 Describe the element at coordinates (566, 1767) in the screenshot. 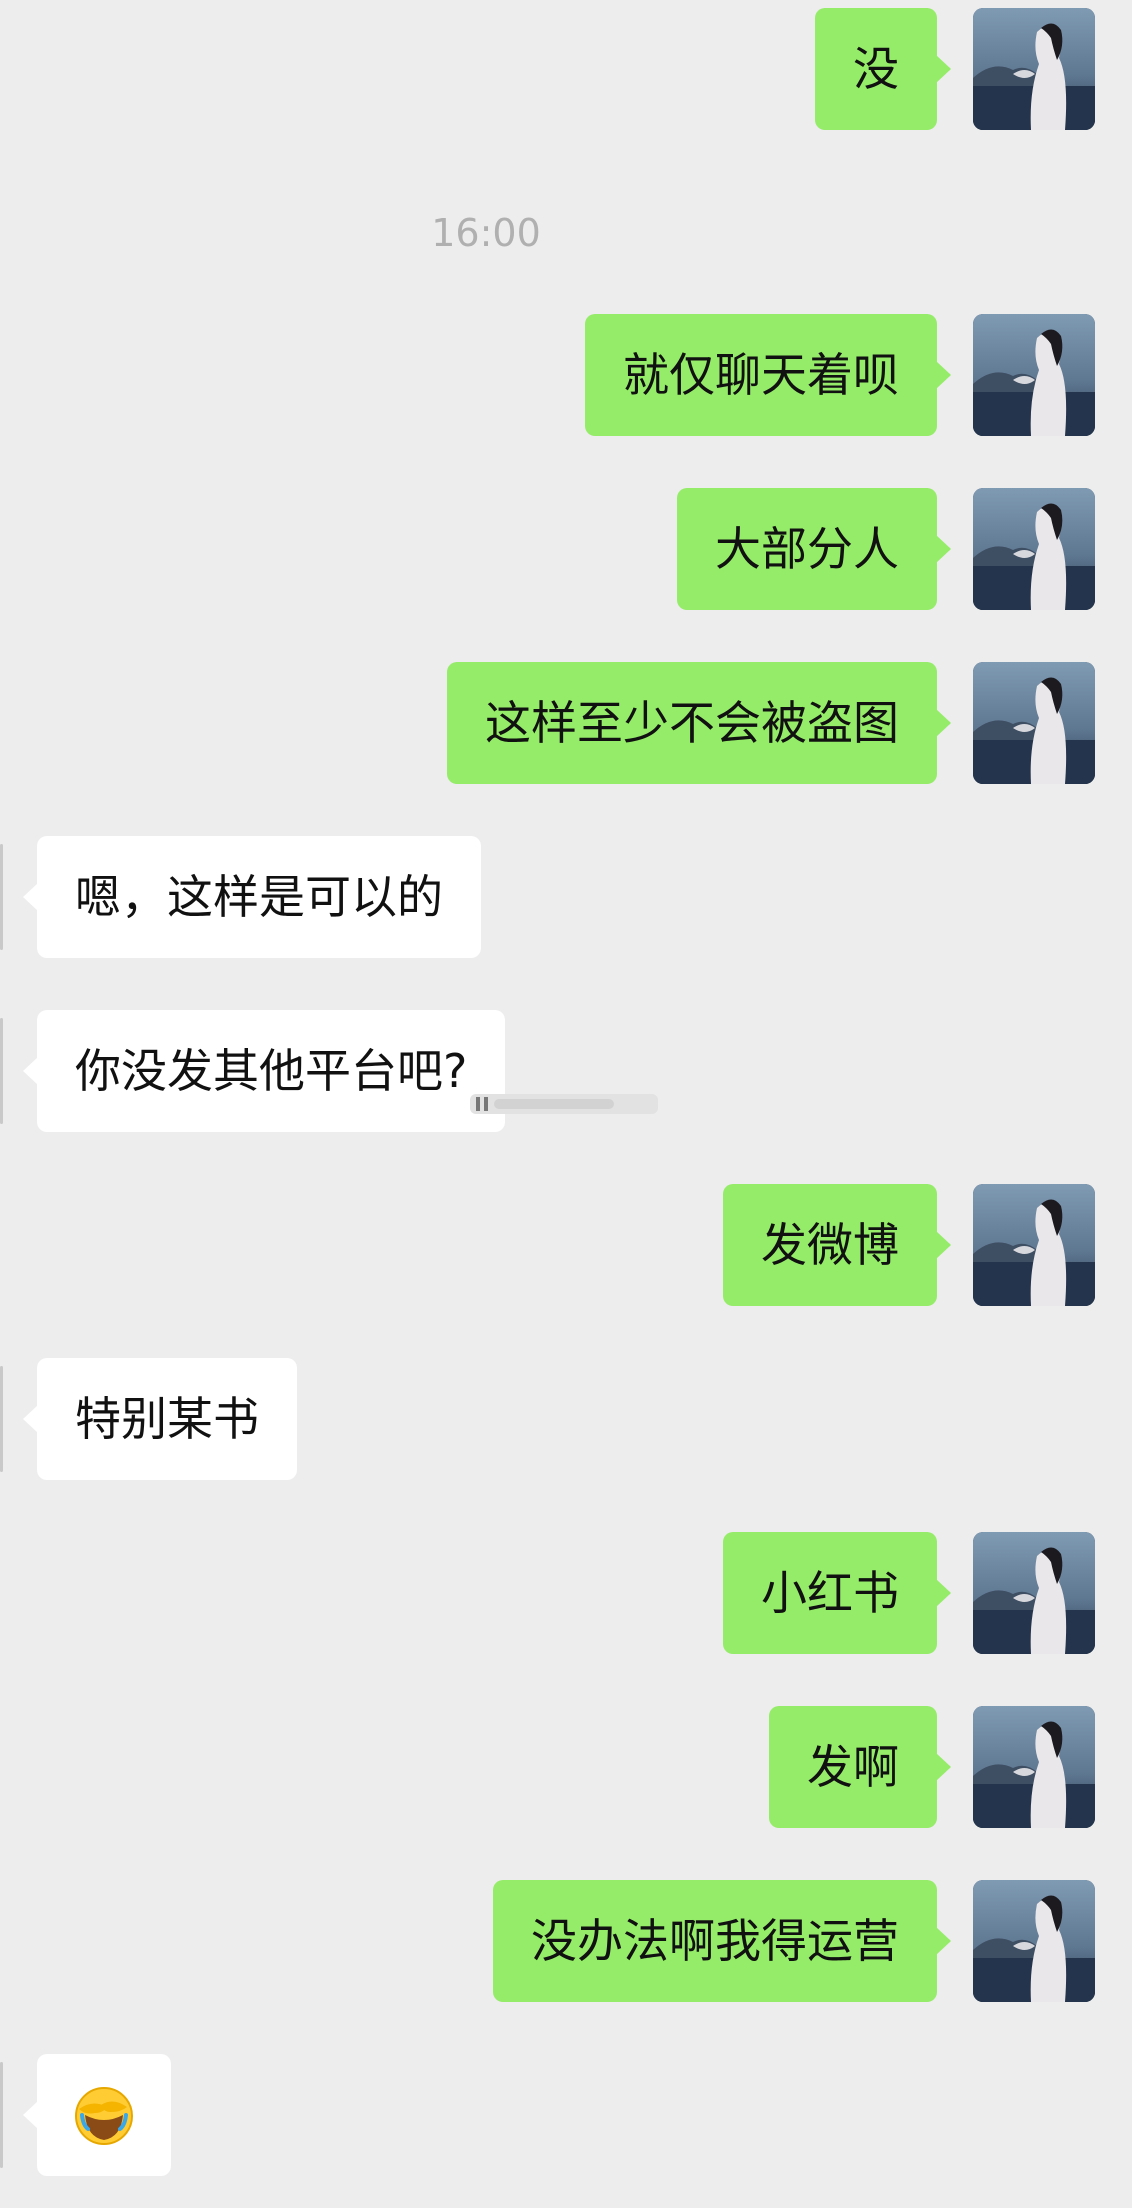

I see `message-row: 发啊` at that location.